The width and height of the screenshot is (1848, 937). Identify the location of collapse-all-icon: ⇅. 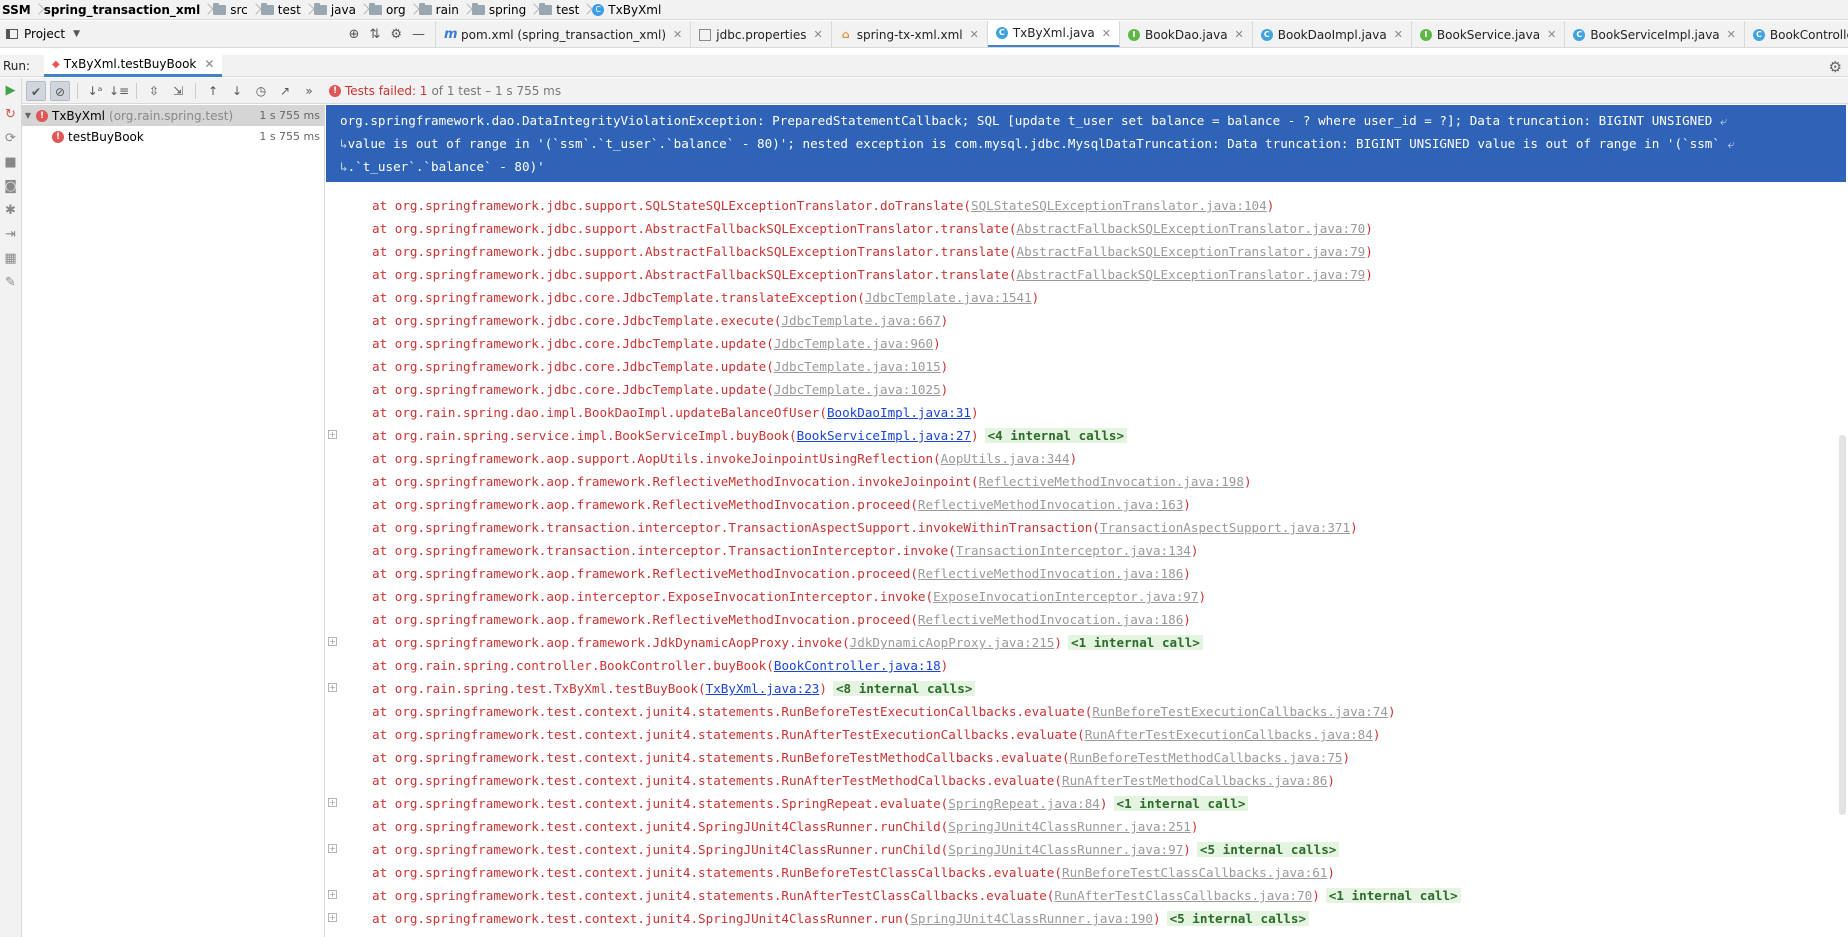
(374, 34).